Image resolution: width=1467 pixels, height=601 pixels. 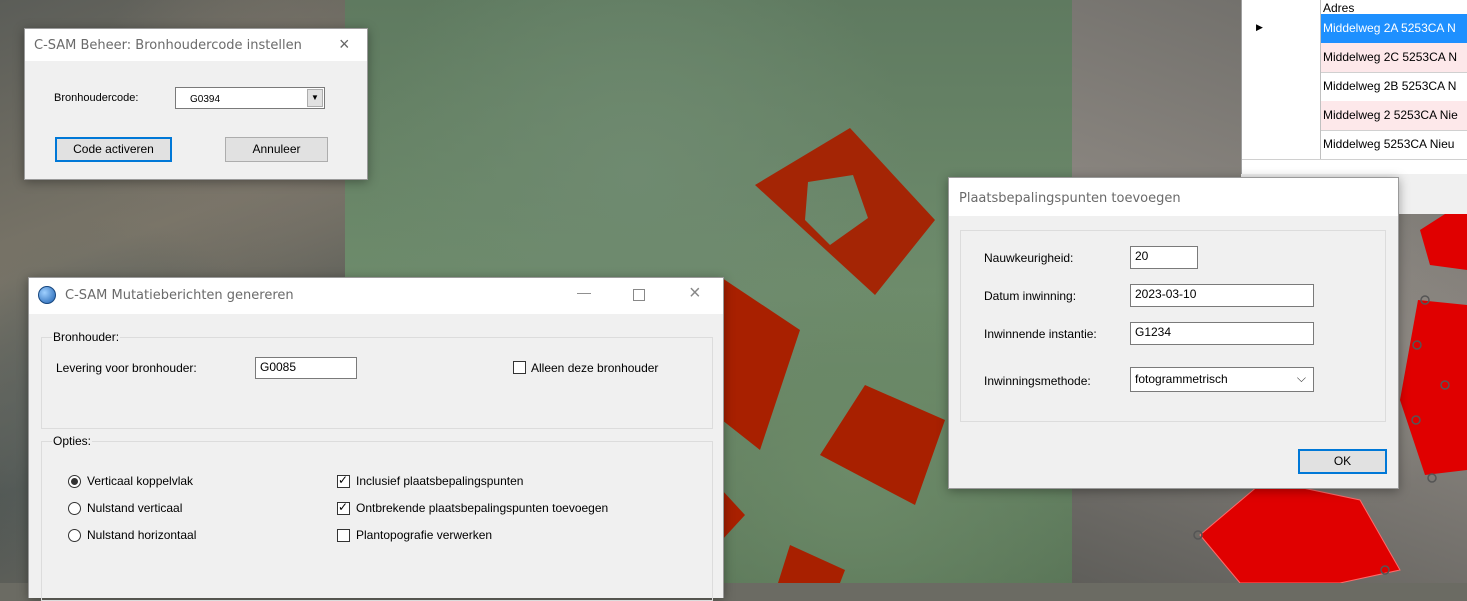 I want to click on grid-cell-adres: Middelweg 2A 5253CA N, so click(x=1394, y=28).